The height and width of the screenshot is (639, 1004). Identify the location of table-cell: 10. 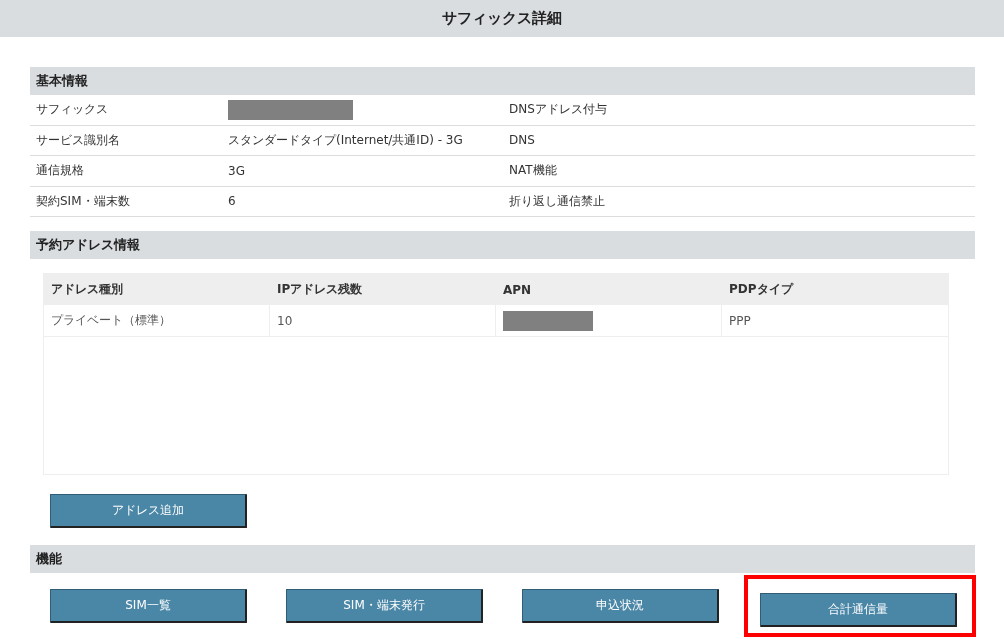
(285, 320).